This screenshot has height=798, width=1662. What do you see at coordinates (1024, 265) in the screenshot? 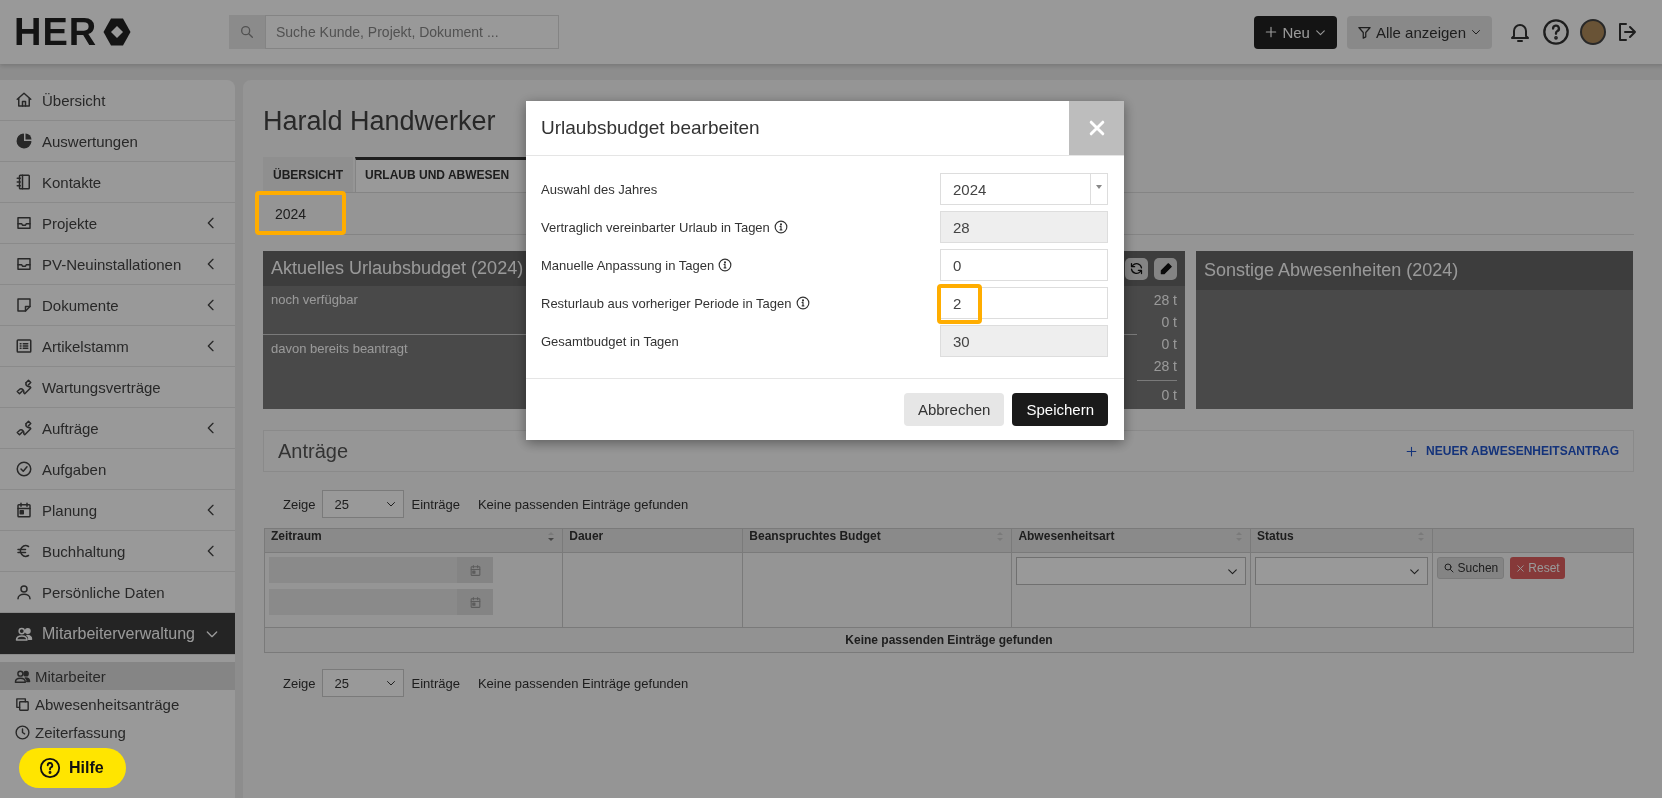
I see `input-field: 0` at bounding box center [1024, 265].